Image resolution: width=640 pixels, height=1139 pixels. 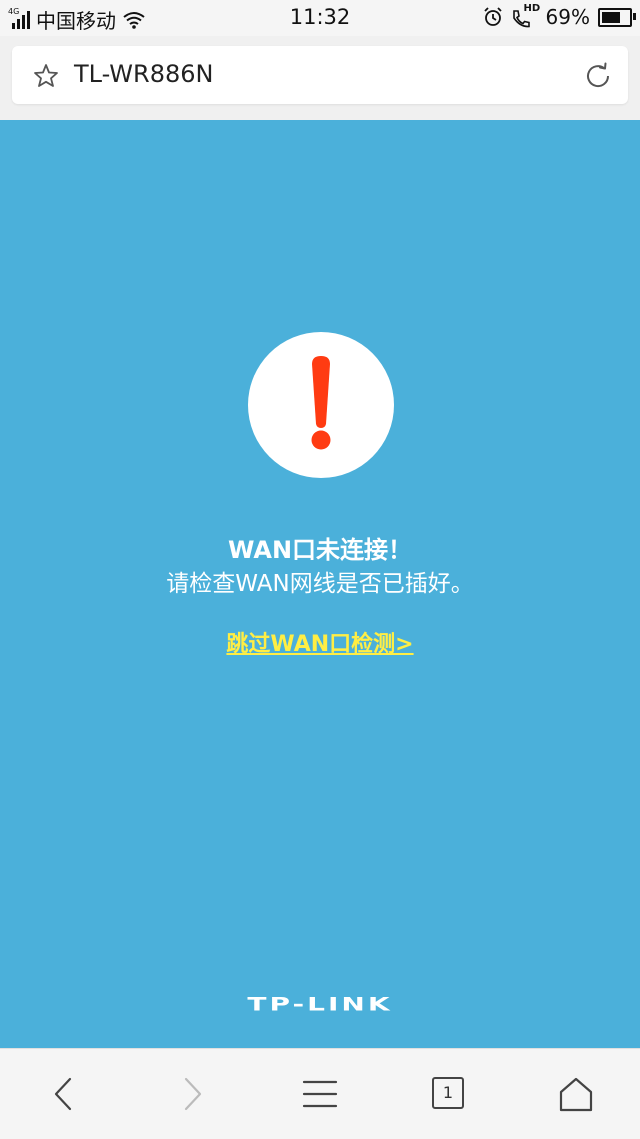 I want to click on alarm-icon, so click(x=492, y=16).